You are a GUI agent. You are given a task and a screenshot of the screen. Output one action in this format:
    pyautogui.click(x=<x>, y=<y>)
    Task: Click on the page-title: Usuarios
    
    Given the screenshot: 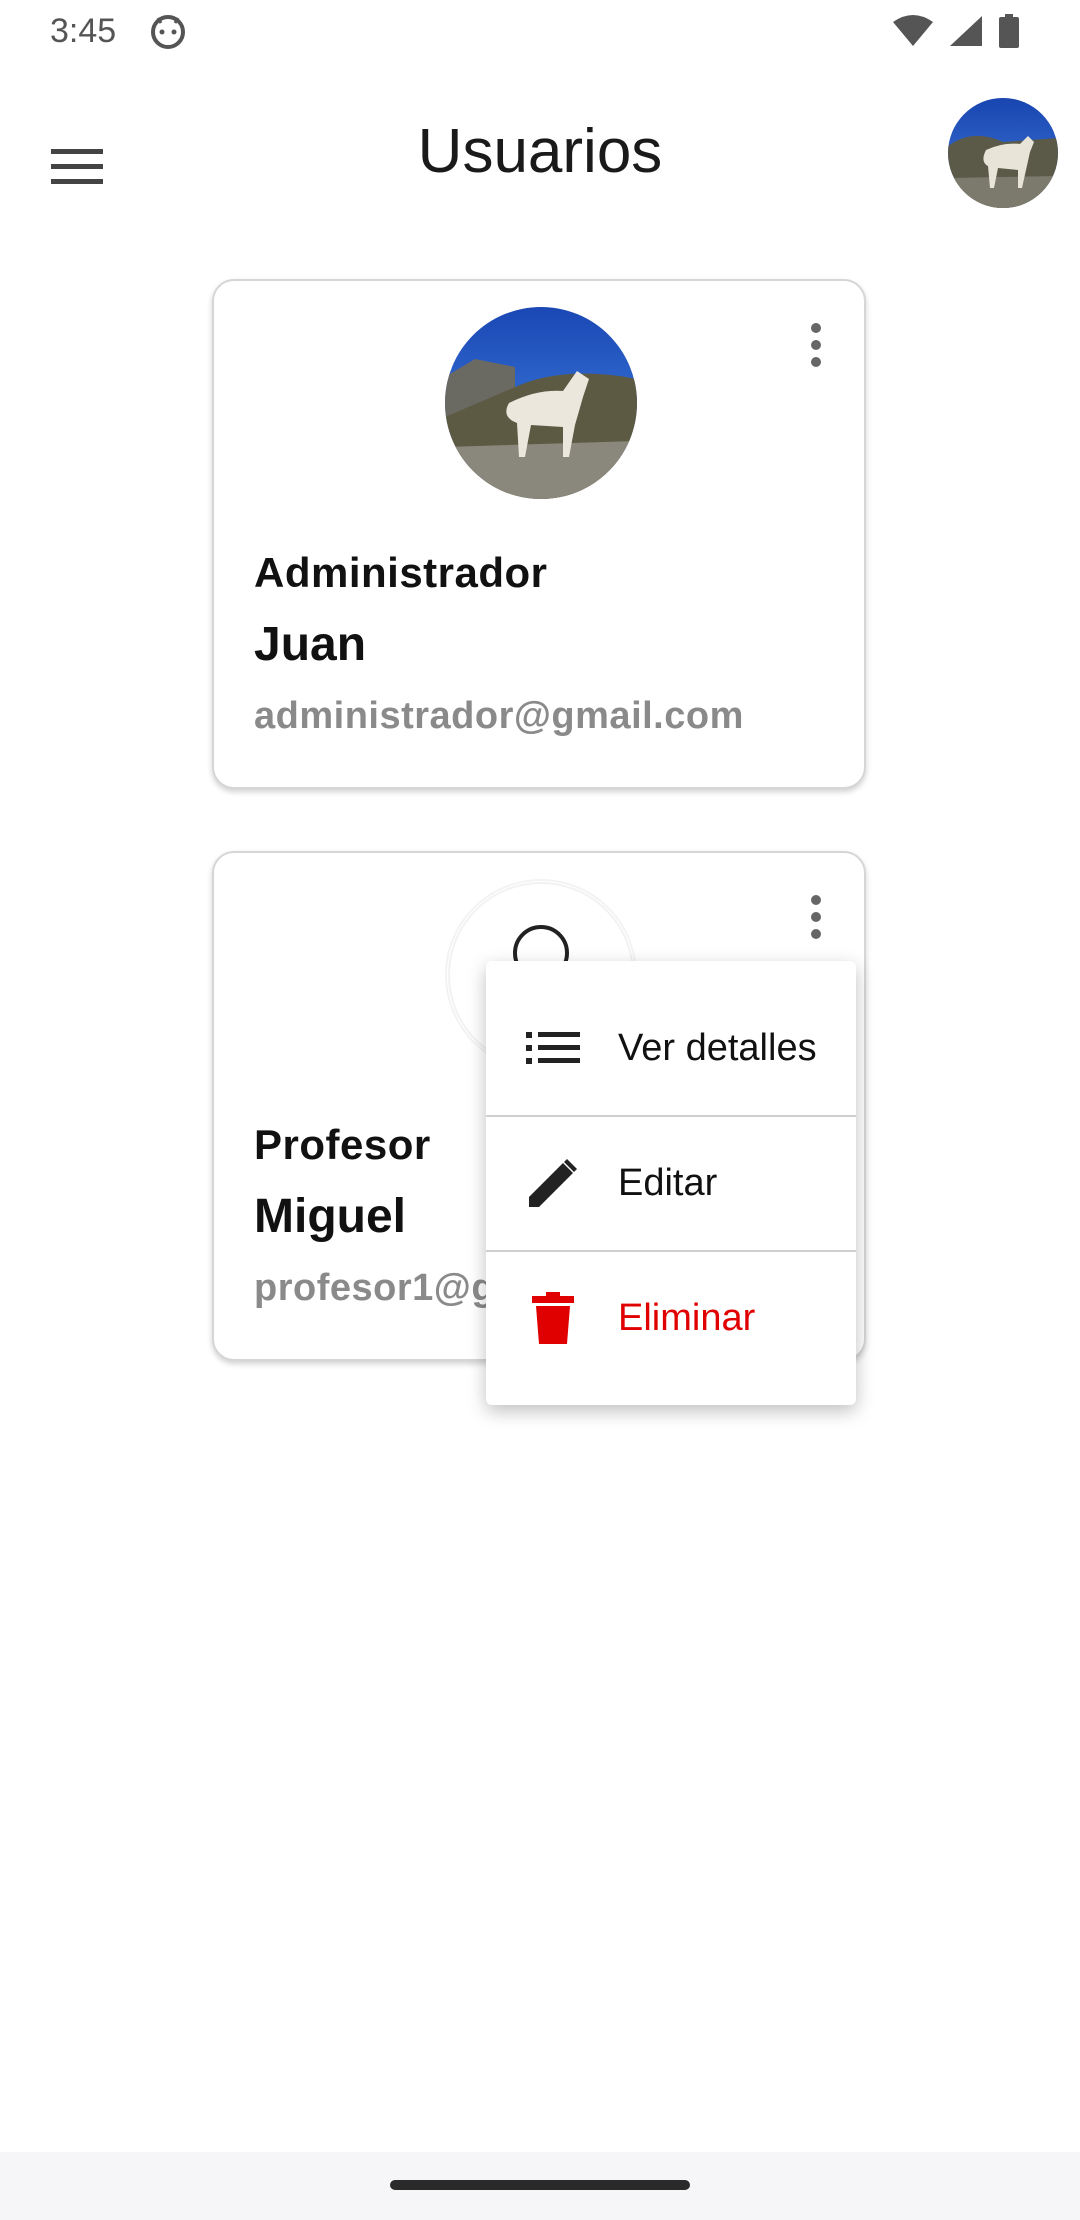 What is the action you would take?
    pyautogui.click(x=540, y=151)
    